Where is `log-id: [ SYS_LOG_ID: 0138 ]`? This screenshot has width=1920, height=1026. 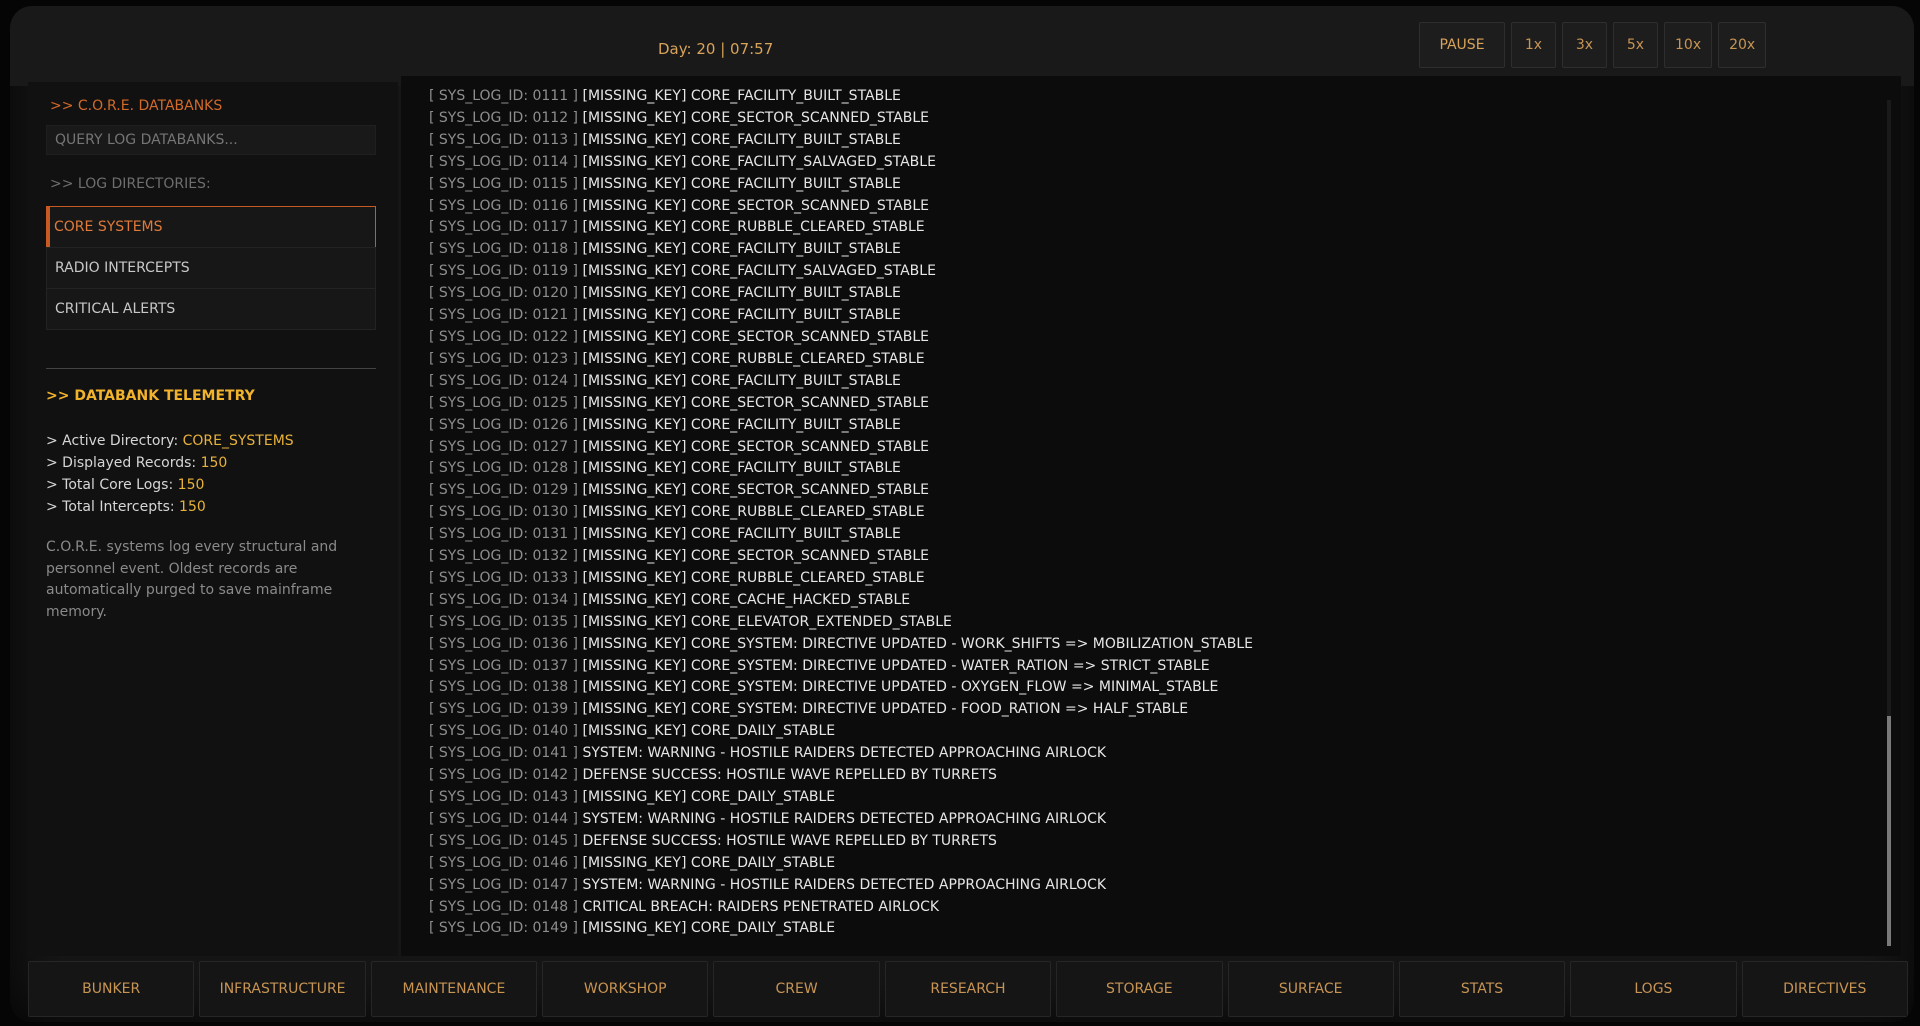
log-id: [ SYS_LOG_ID: 0138 ] is located at coordinates (504, 687).